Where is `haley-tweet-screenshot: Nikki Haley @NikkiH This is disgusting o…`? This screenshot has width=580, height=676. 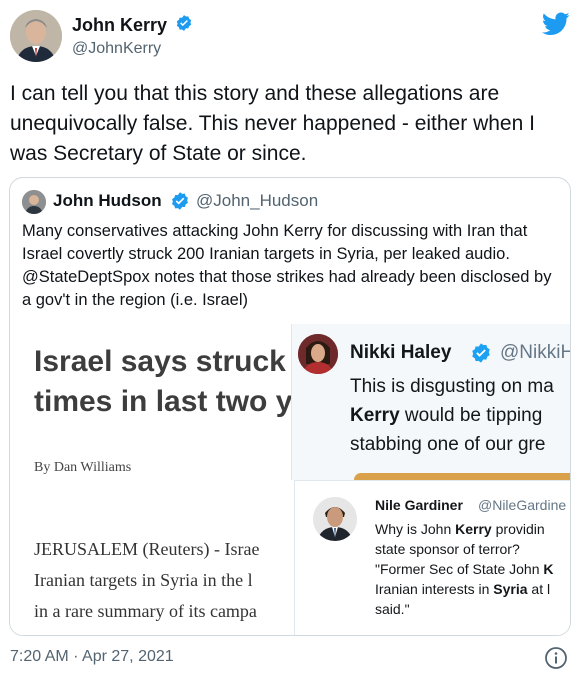 haley-tweet-screenshot: Nikki Haley @NikkiH This is disgusting o… is located at coordinates (431, 402).